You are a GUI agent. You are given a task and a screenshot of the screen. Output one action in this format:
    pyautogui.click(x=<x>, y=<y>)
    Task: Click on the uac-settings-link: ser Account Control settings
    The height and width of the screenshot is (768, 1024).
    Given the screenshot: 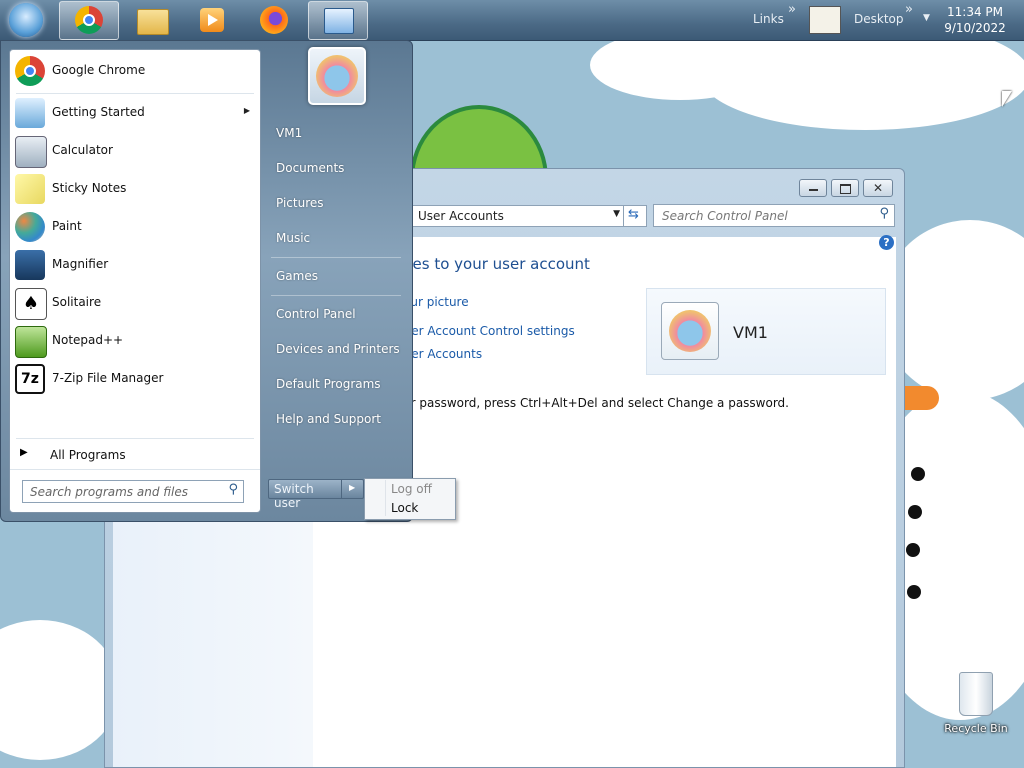 What is the action you would take?
    pyautogui.click(x=490, y=331)
    